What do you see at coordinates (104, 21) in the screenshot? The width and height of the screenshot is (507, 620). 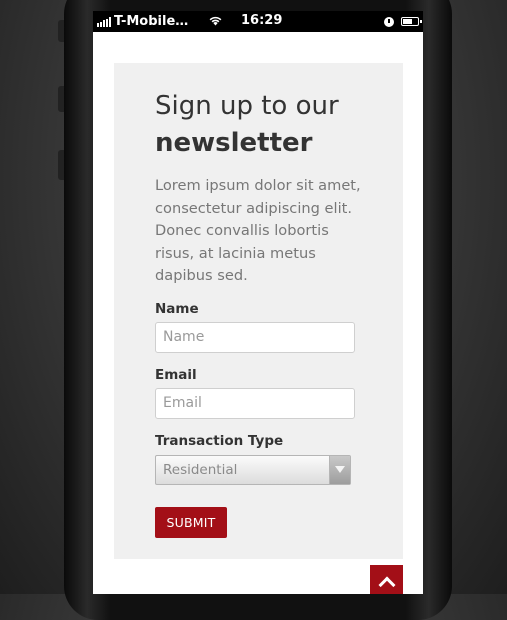 I see `signal-icon` at bounding box center [104, 21].